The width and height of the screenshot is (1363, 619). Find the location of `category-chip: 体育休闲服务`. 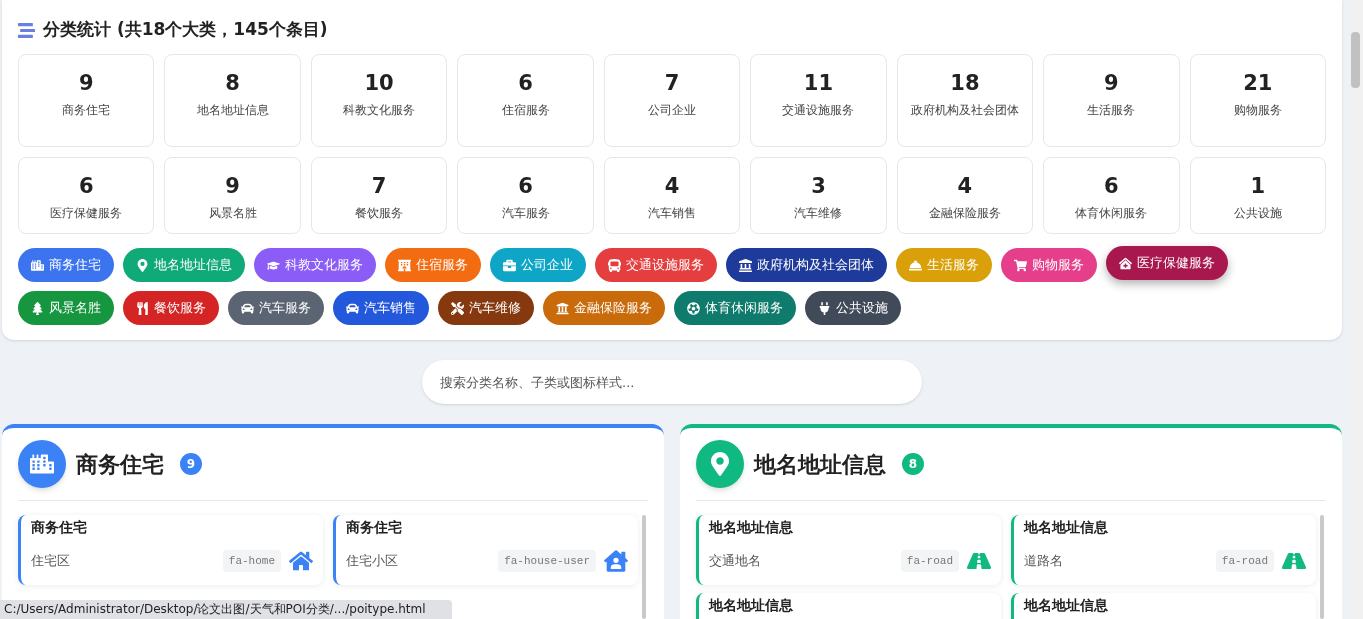

category-chip: 体育休闲服务 is located at coordinates (735, 308).